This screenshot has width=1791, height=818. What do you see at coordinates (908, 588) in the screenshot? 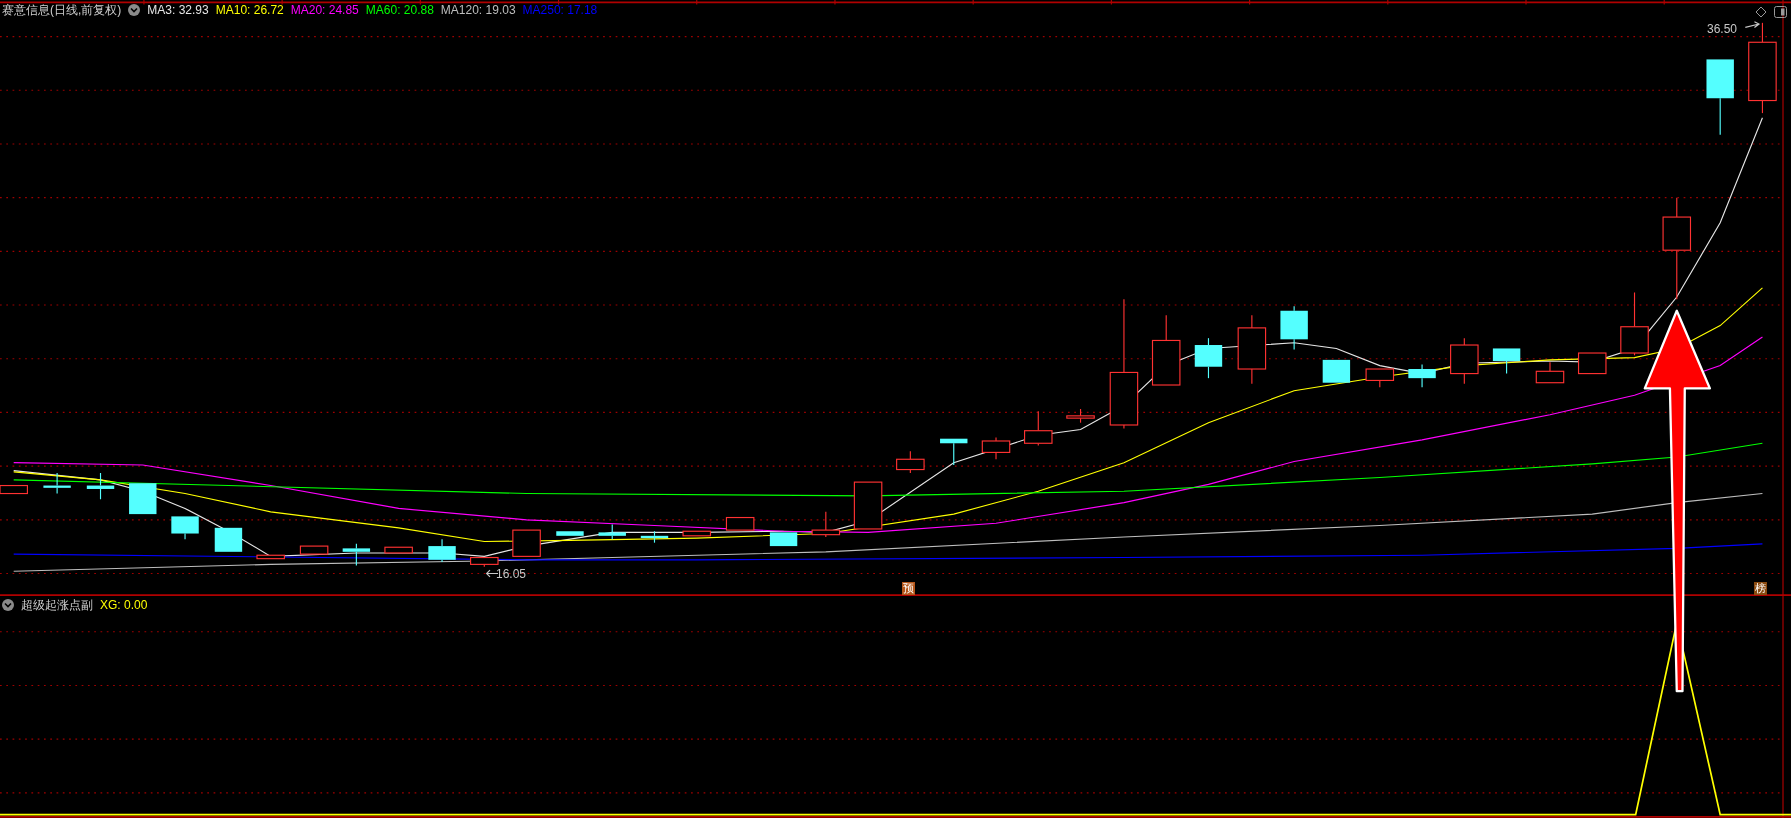
I see `signal-marker: 预` at bounding box center [908, 588].